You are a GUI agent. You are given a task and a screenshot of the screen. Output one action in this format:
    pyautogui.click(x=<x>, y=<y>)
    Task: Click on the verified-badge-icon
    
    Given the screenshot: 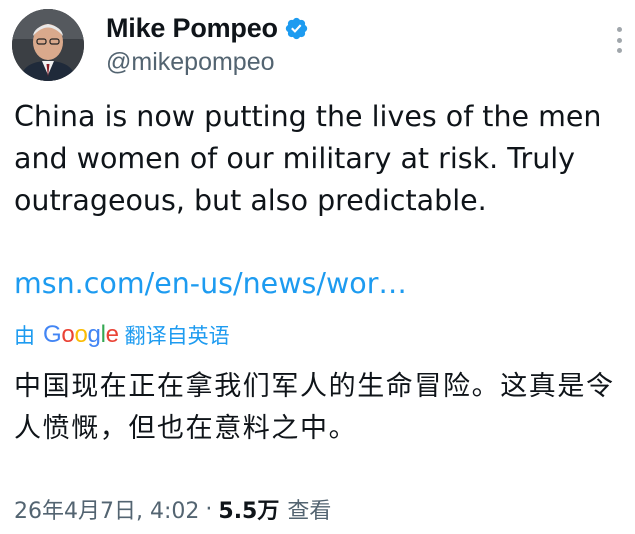 What is the action you would take?
    pyautogui.click(x=296, y=28)
    